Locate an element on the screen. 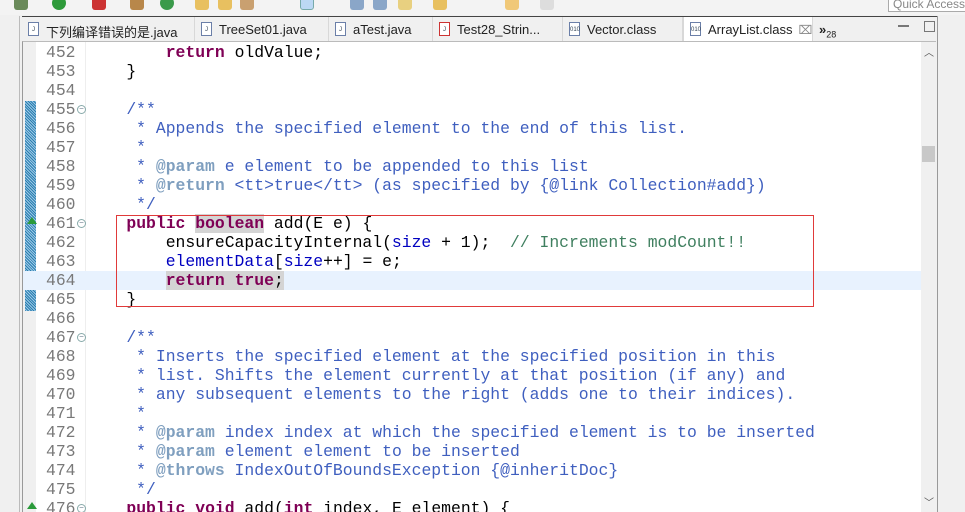 This screenshot has width=965, height=512. mark-occurrences-icon is located at coordinates (307, 5).